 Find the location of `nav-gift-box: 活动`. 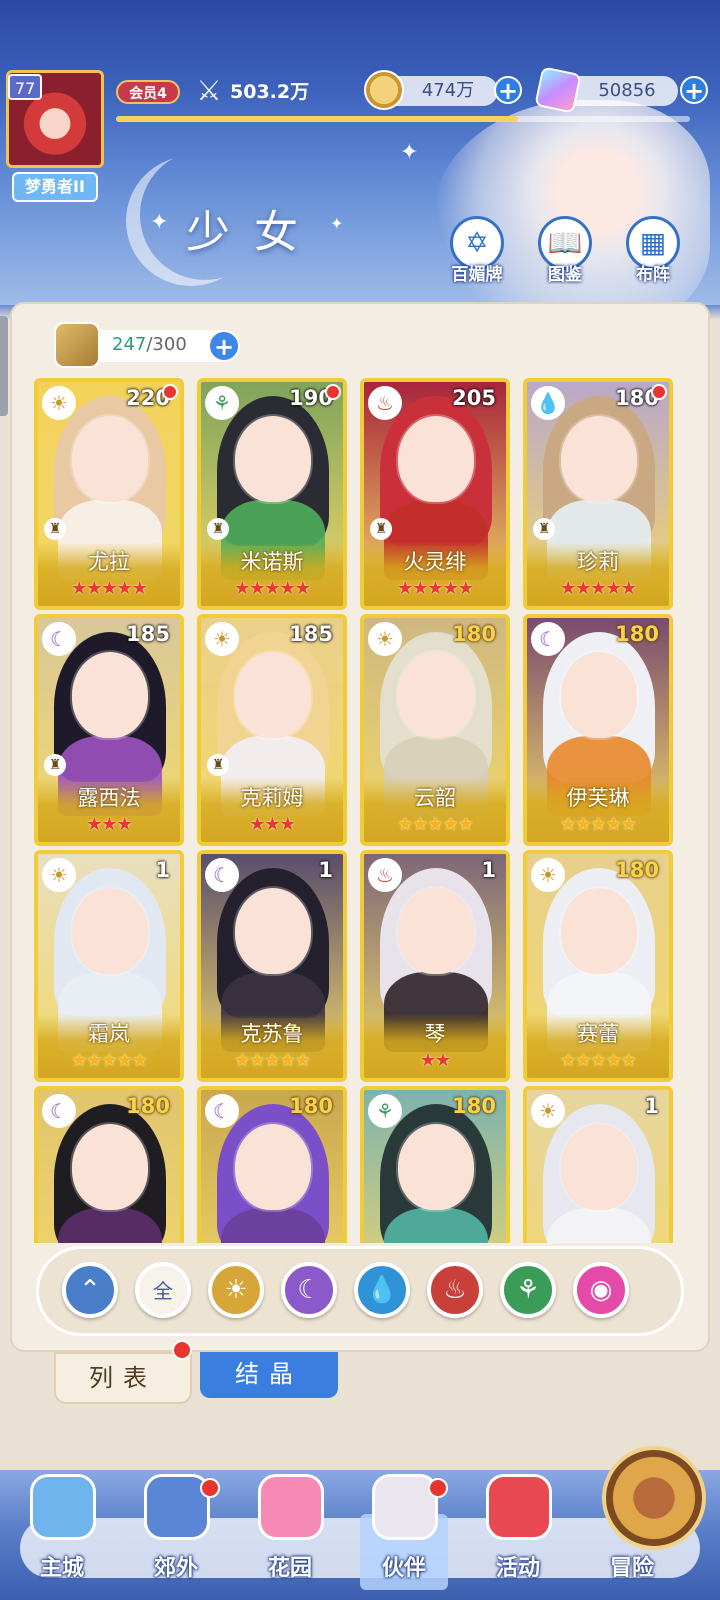

nav-gift-box: 活动 is located at coordinates (518, 1530).